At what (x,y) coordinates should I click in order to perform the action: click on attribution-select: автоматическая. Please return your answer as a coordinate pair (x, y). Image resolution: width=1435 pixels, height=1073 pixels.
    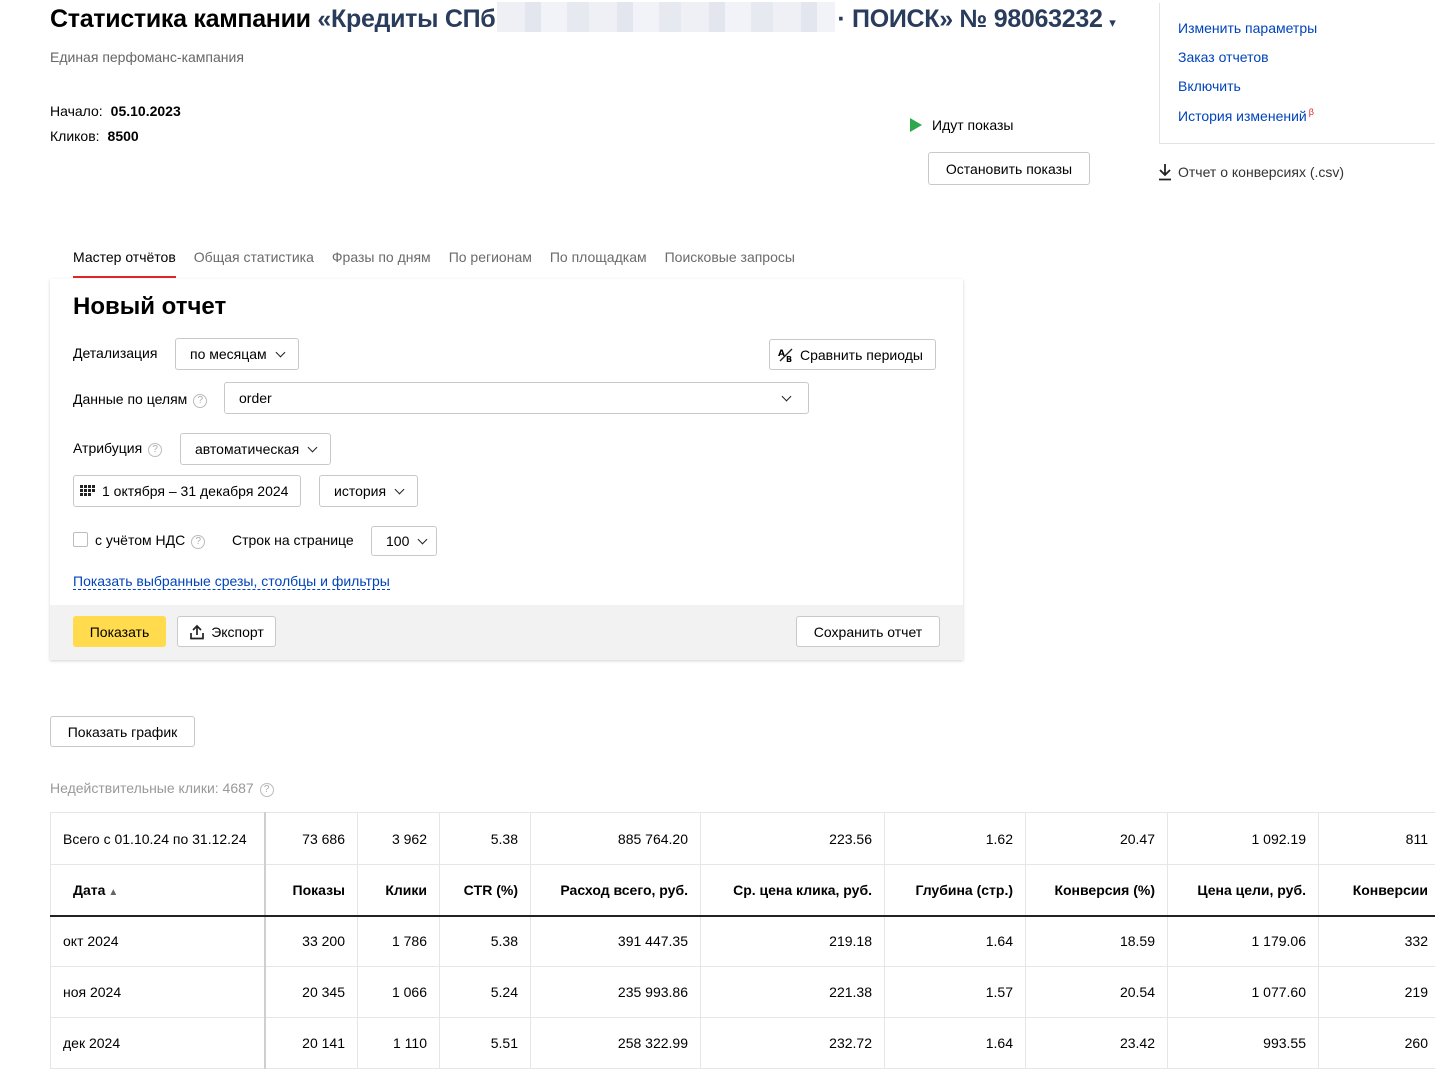
    Looking at the image, I should click on (256, 449).